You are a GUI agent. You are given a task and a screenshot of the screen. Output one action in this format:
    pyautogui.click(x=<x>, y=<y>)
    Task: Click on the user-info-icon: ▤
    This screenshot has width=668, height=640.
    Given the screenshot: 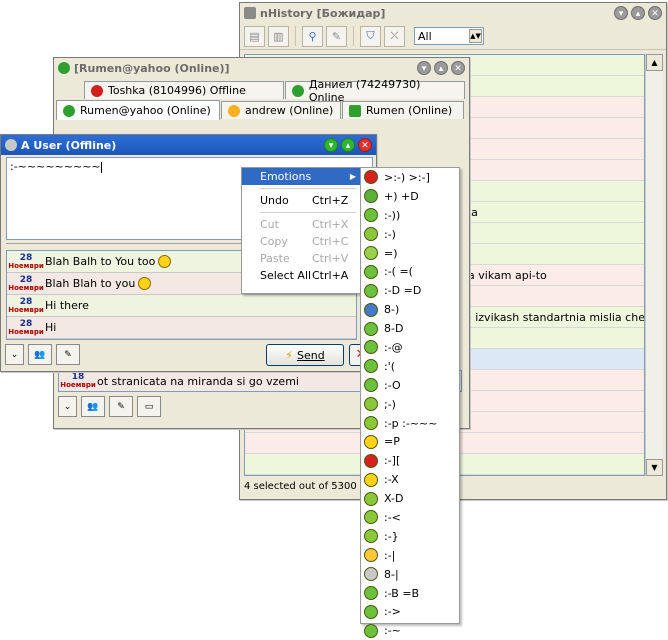 What is the action you would take?
    pyautogui.click(x=254, y=36)
    